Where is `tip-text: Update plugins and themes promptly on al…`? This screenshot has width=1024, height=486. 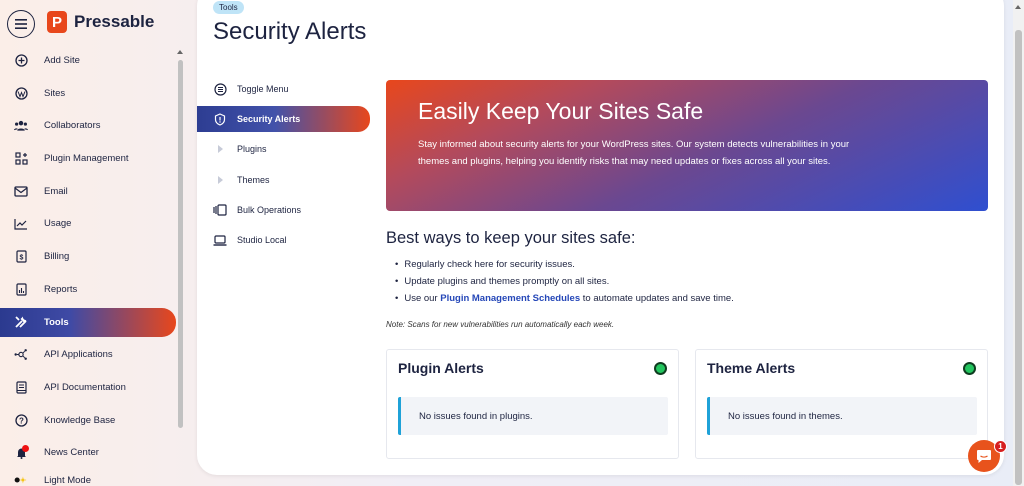 tip-text: Update plugins and themes promptly on al… is located at coordinates (507, 281).